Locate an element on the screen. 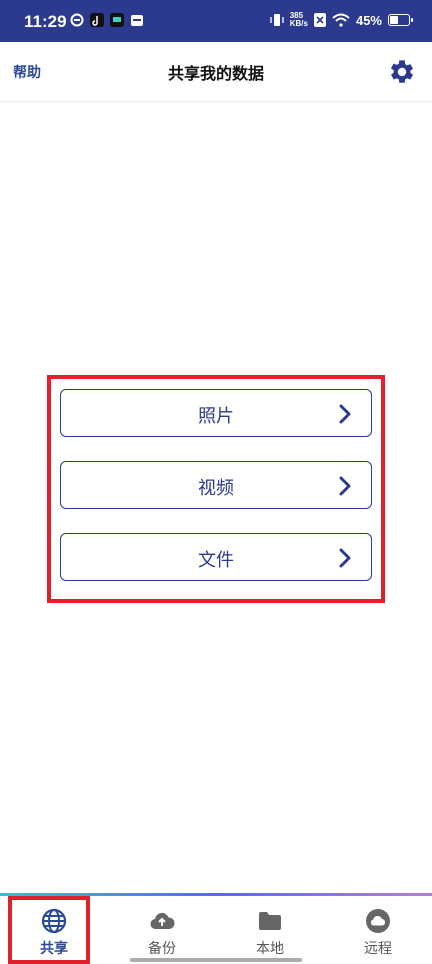 The width and height of the screenshot is (432, 964). calendar-icon is located at coordinates (137, 20).